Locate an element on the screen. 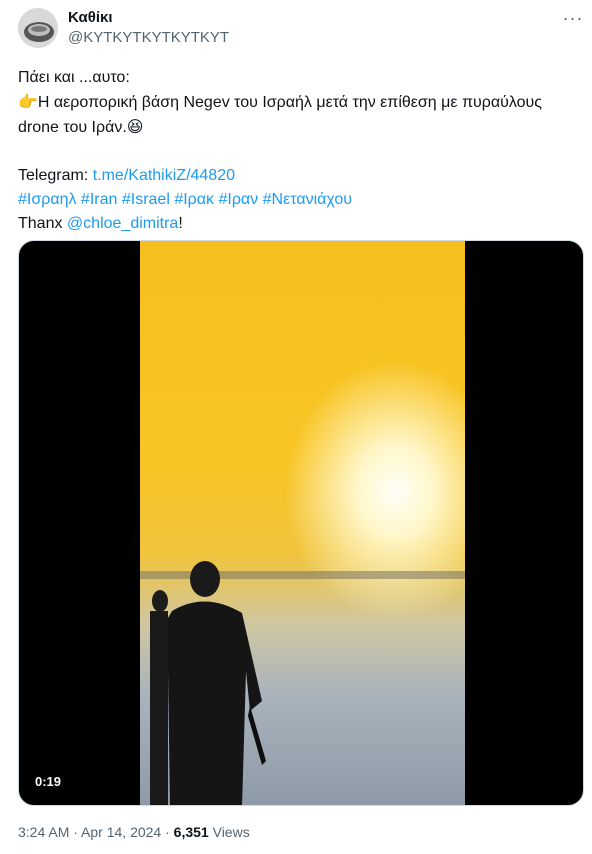  author-name: Καθίκι is located at coordinates (90, 18).